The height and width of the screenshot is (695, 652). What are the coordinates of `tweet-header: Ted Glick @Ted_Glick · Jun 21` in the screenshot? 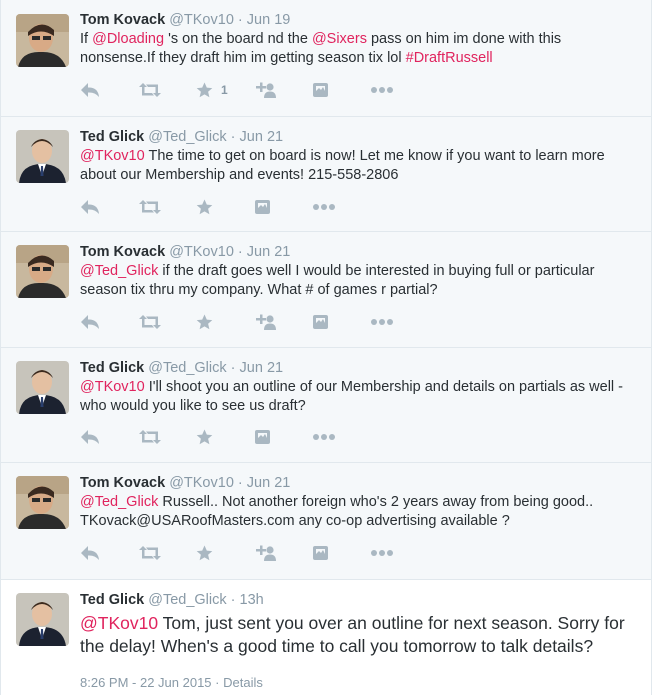 It's located at (359, 137).